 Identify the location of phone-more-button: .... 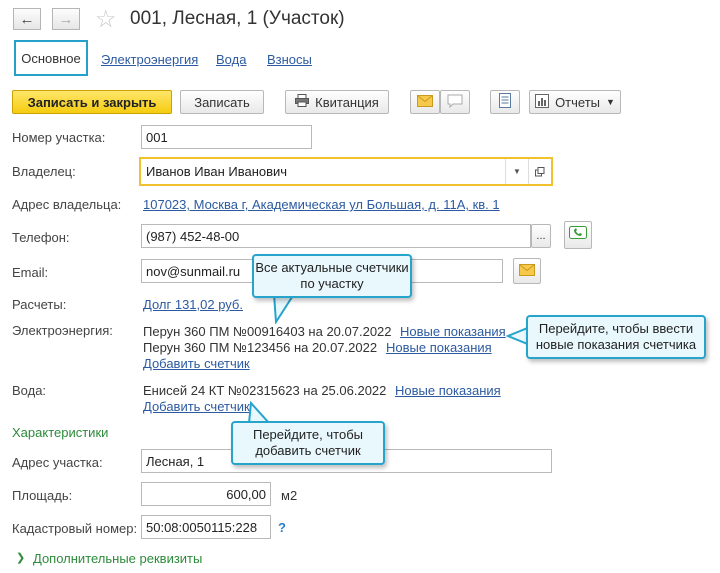
(541, 236).